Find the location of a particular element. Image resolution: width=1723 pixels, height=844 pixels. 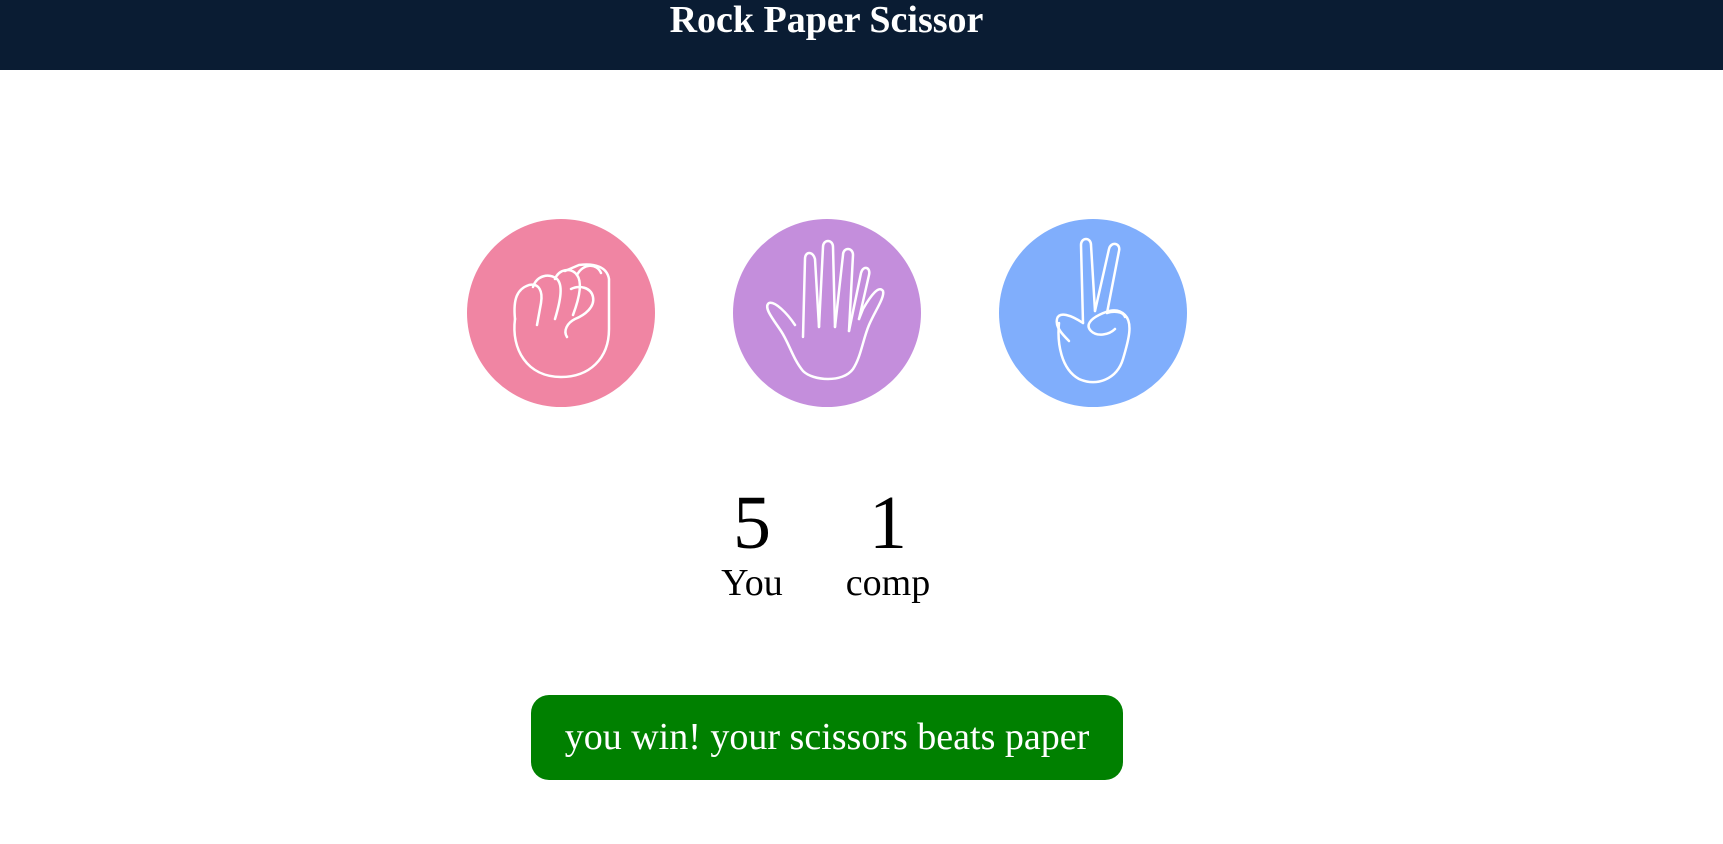

result-message: you win! your scissors beats paper is located at coordinates (827, 737).